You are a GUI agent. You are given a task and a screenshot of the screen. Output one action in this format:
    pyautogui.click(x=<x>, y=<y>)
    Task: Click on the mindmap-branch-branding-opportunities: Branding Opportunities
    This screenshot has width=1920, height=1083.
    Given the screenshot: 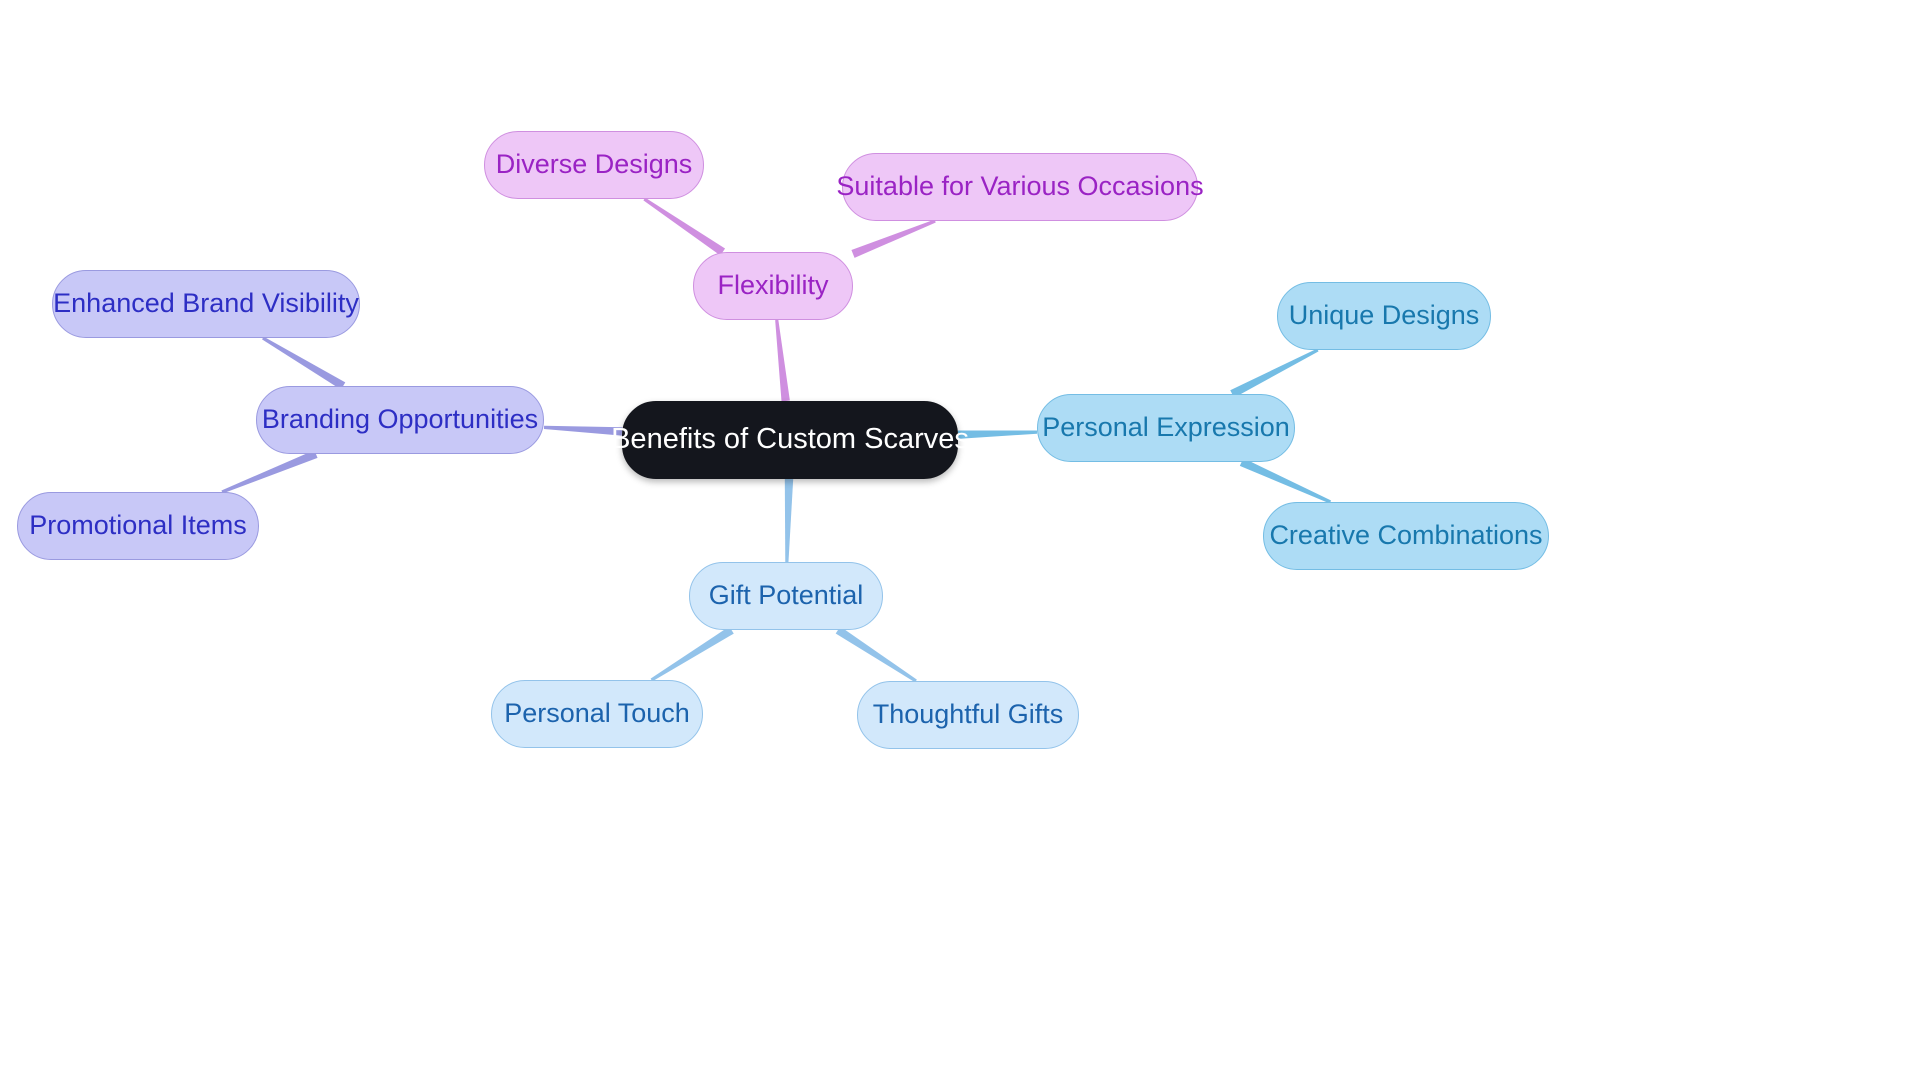 What is the action you would take?
    pyautogui.click(x=400, y=420)
    